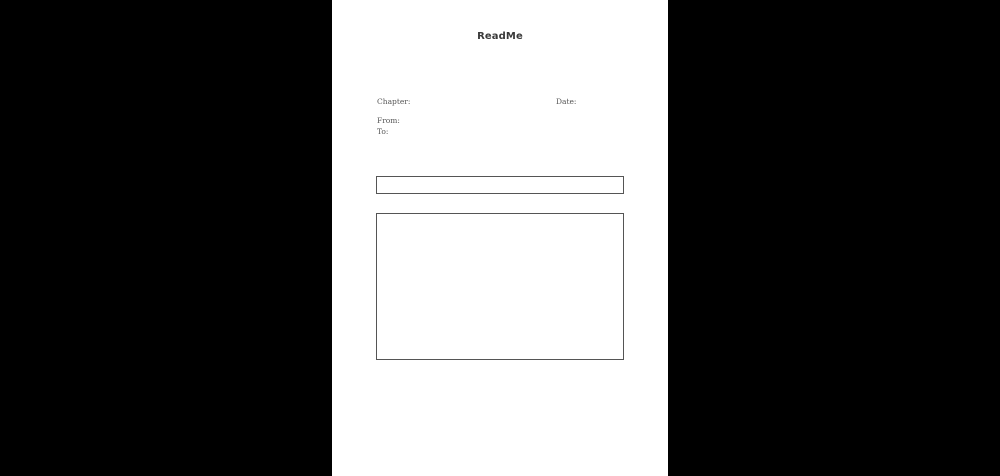  I want to click on message-body-field, so click(500, 286).